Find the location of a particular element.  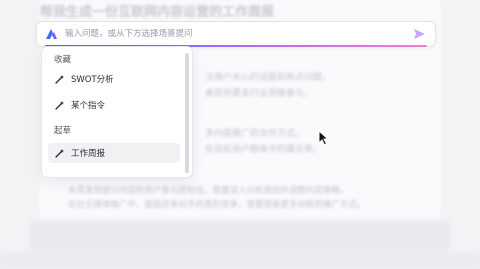

background-line: 多内容推广的合作方式。 is located at coordinates (255, 134).